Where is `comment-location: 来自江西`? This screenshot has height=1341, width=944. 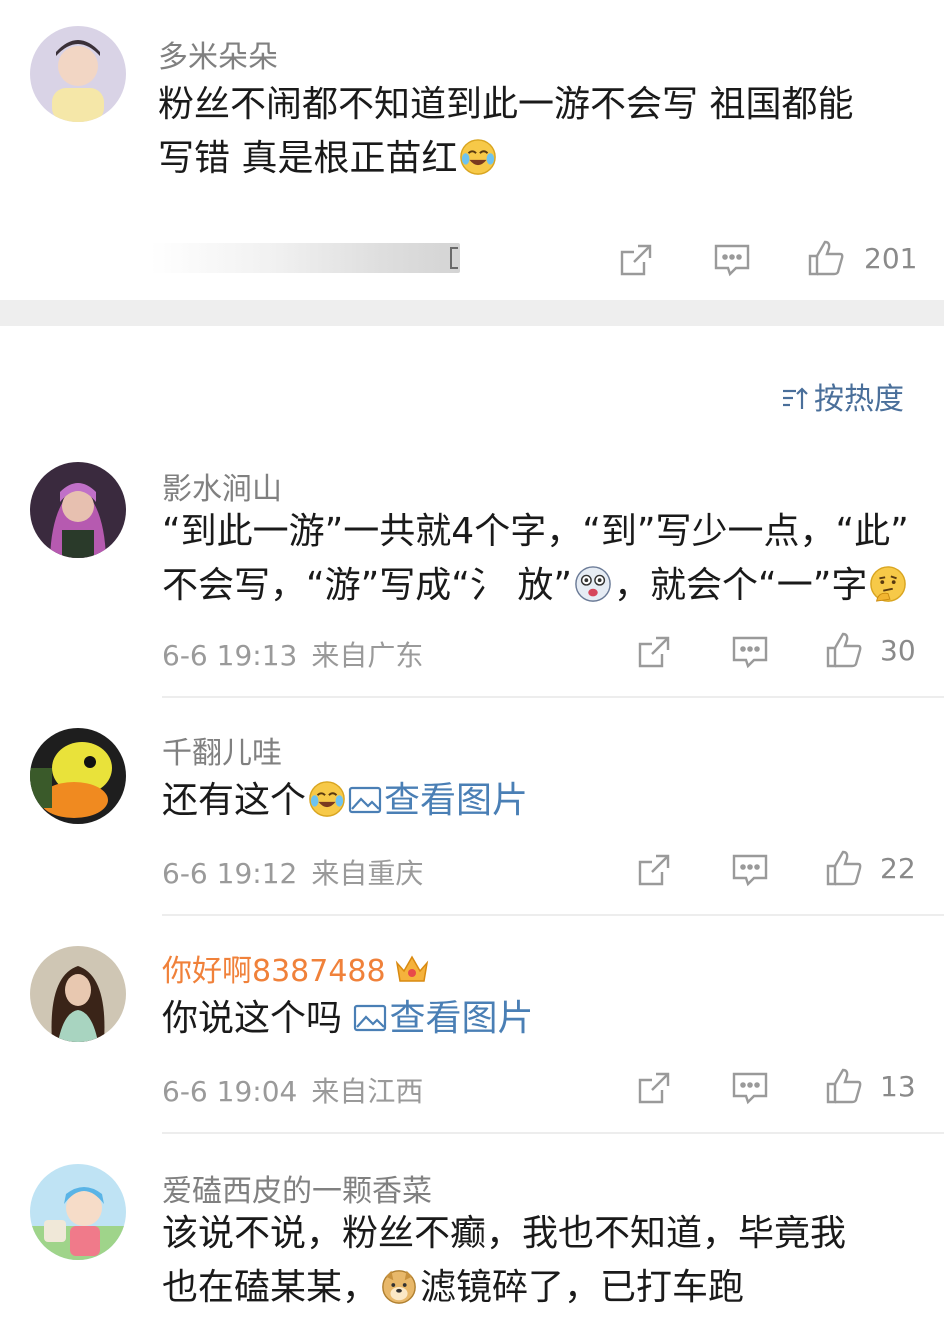 comment-location: 来自江西 is located at coordinates (367, 1091).